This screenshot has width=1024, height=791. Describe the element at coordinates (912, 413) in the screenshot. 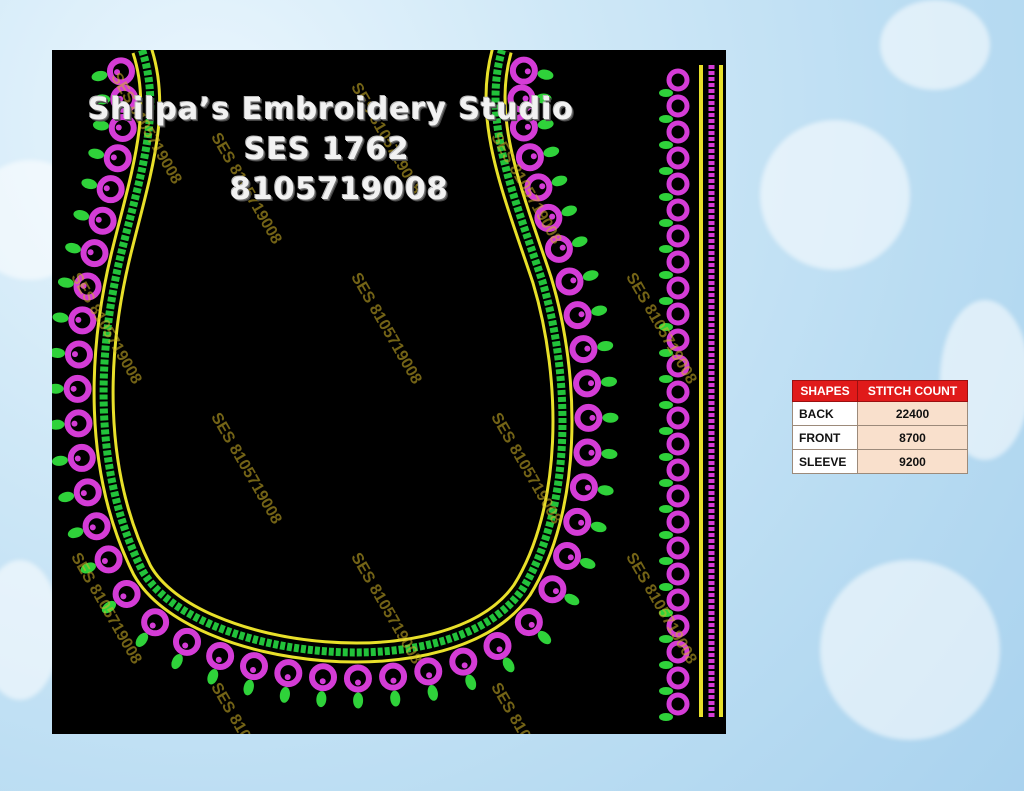

I see `stitch-count: 22400` at that location.